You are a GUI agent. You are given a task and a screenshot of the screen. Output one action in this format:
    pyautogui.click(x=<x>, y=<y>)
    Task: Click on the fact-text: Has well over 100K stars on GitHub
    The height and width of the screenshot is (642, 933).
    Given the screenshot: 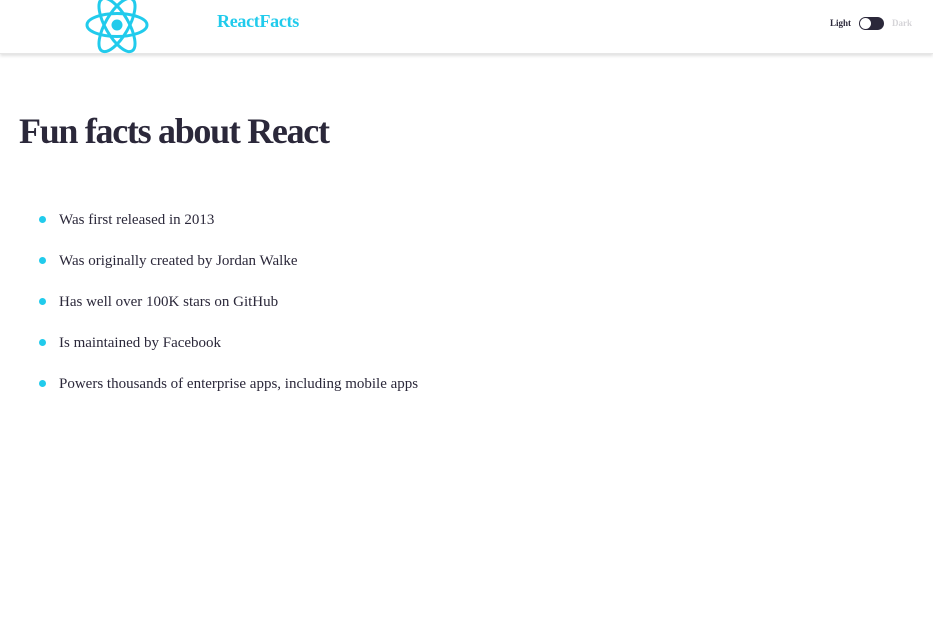 What is the action you would take?
    pyautogui.click(x=169, y=302)
    